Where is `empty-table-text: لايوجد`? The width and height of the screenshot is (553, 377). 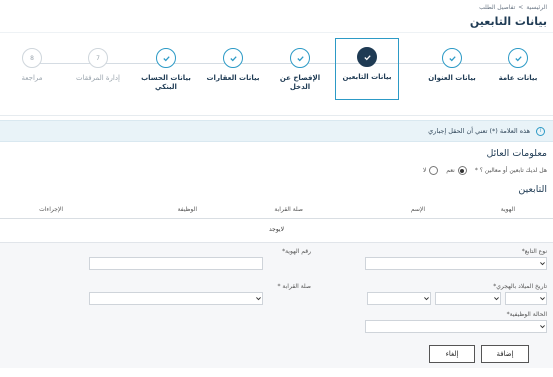
empty-table-text: لايوجد is located at coordinates (276, 229).